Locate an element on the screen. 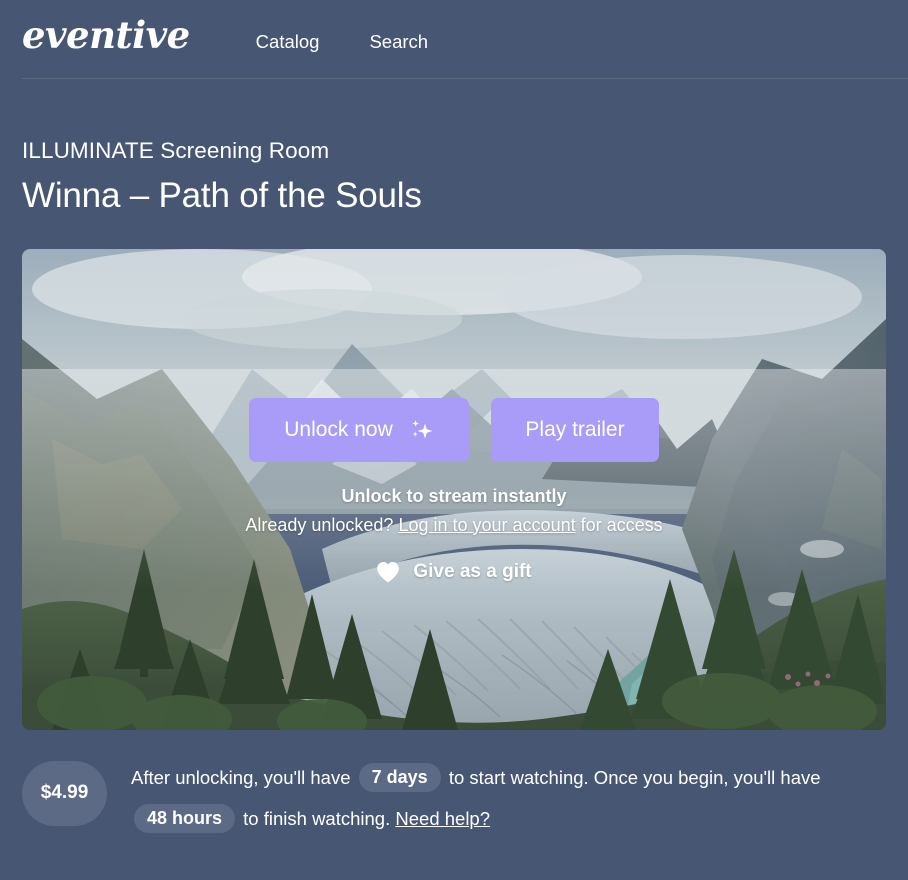 This screenshot has height=880, width=908. login-link: Log in to your account is located at coordinates (486, 525).